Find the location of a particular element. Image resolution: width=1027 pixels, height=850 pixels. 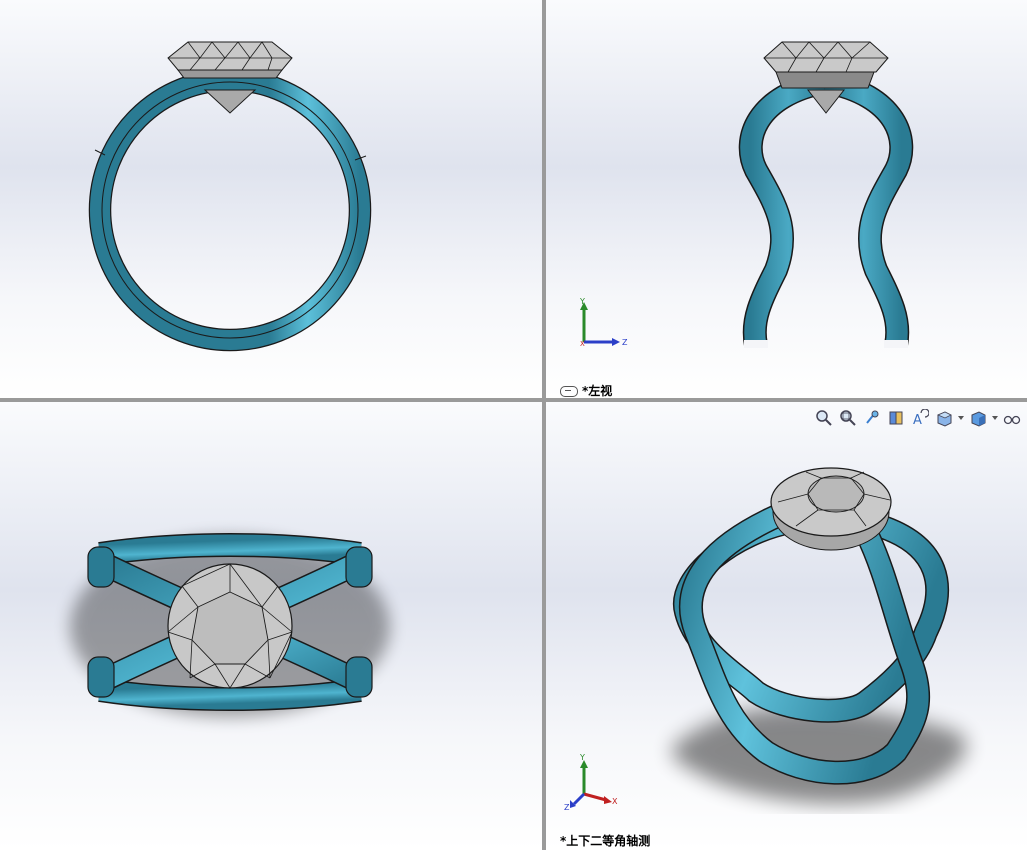

view-name-text: *左视 is located at coordinates (597, 391).